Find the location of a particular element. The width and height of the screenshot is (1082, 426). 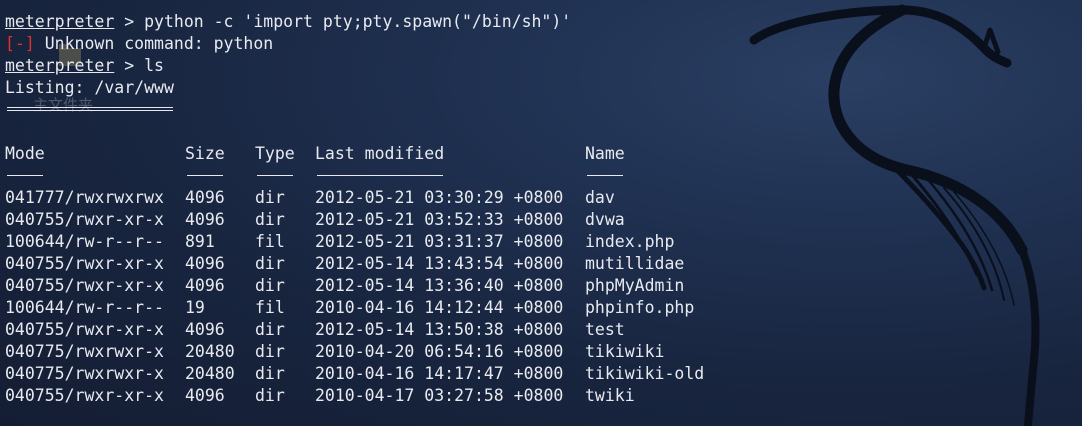

header-rule-name is located at coordinates (605, 175).